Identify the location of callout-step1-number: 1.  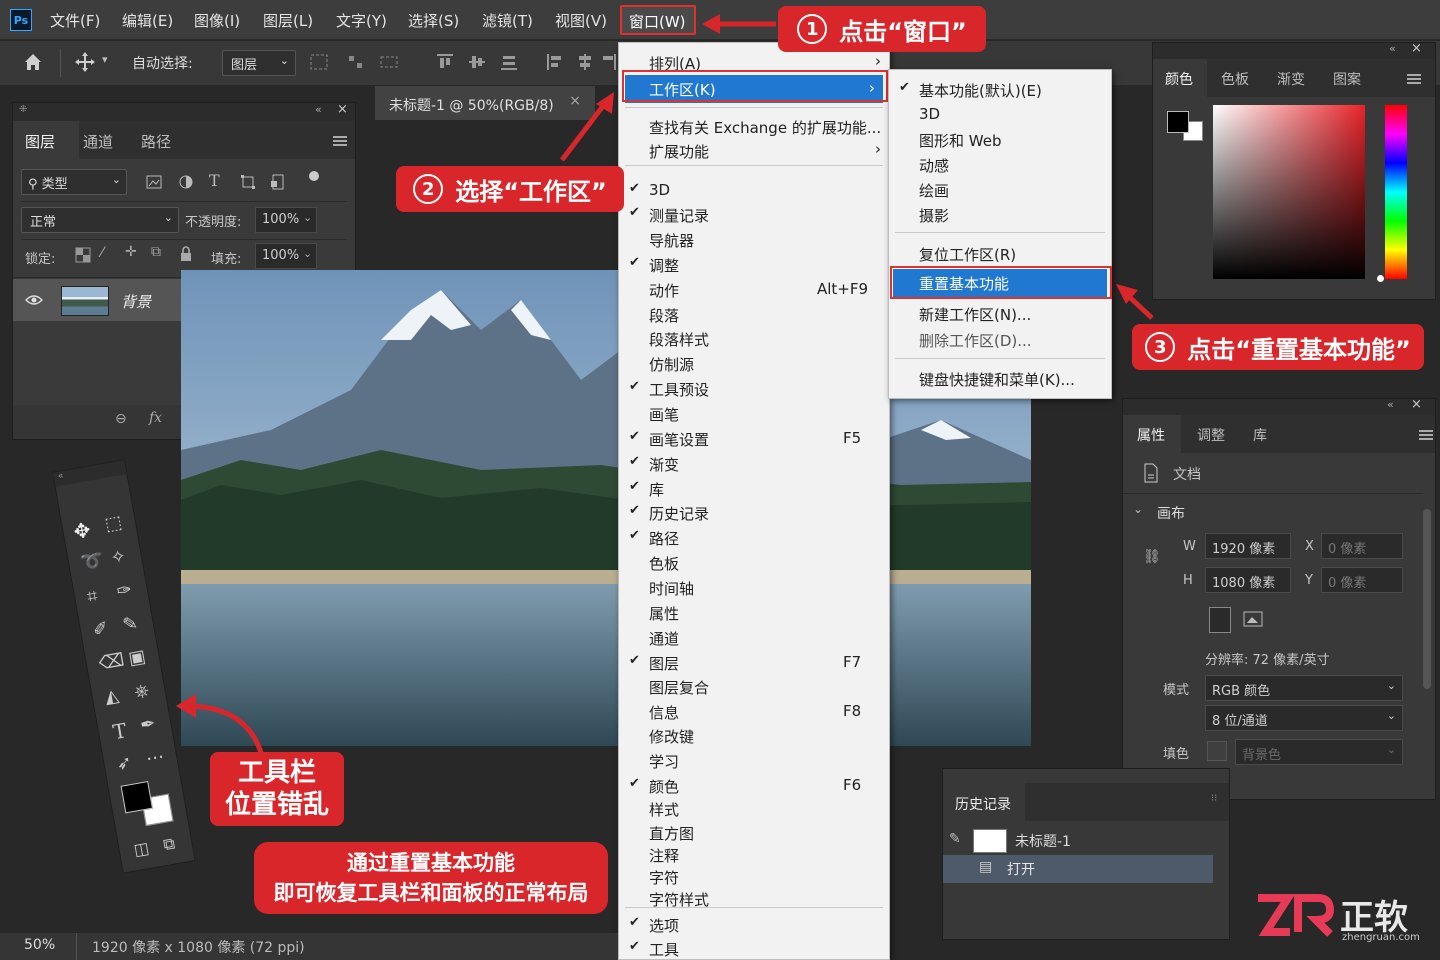
(812, 29).